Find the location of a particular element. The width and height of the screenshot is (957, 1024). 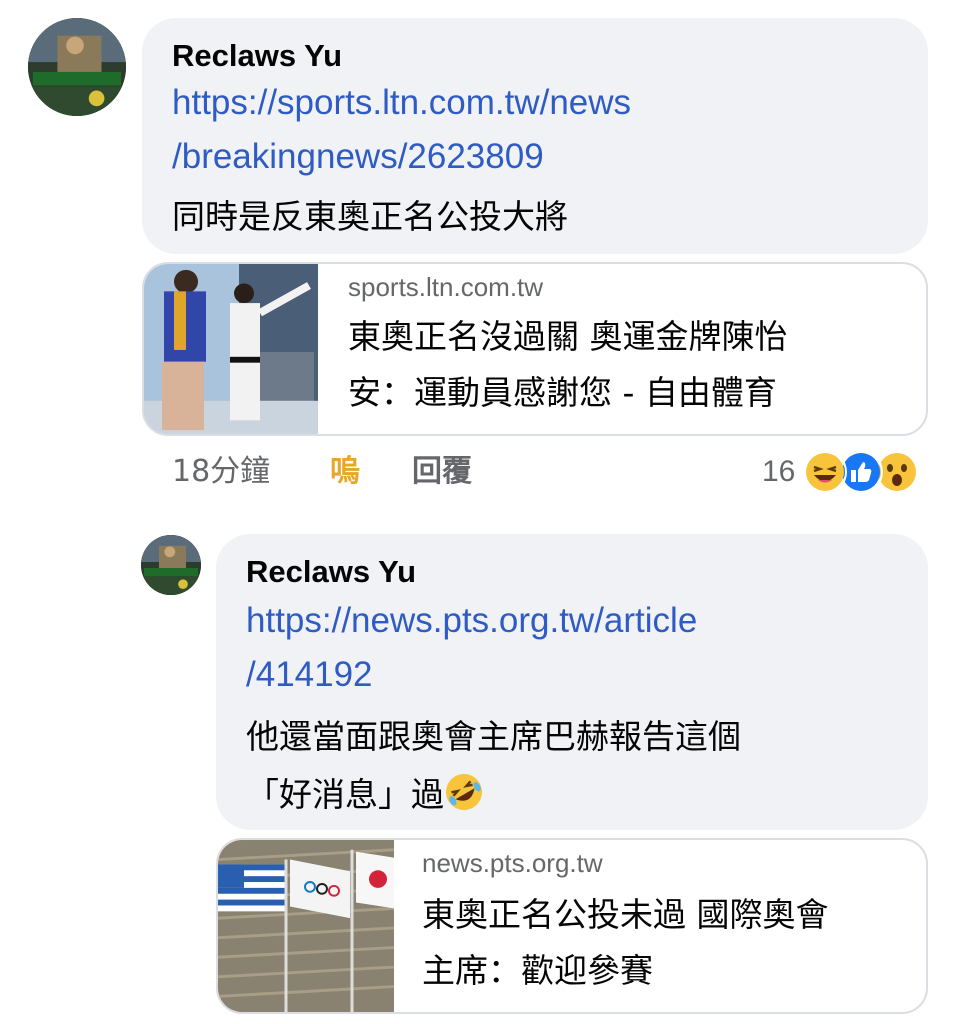

link-preview-title-continued: 主席：歡迎參賽 is located at coordinates (537, 971).